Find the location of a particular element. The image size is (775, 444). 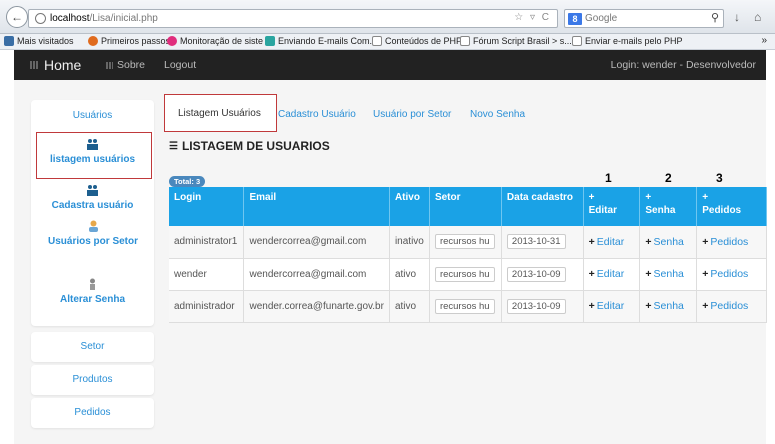

highlight-box is located at coordinates (94, 155).